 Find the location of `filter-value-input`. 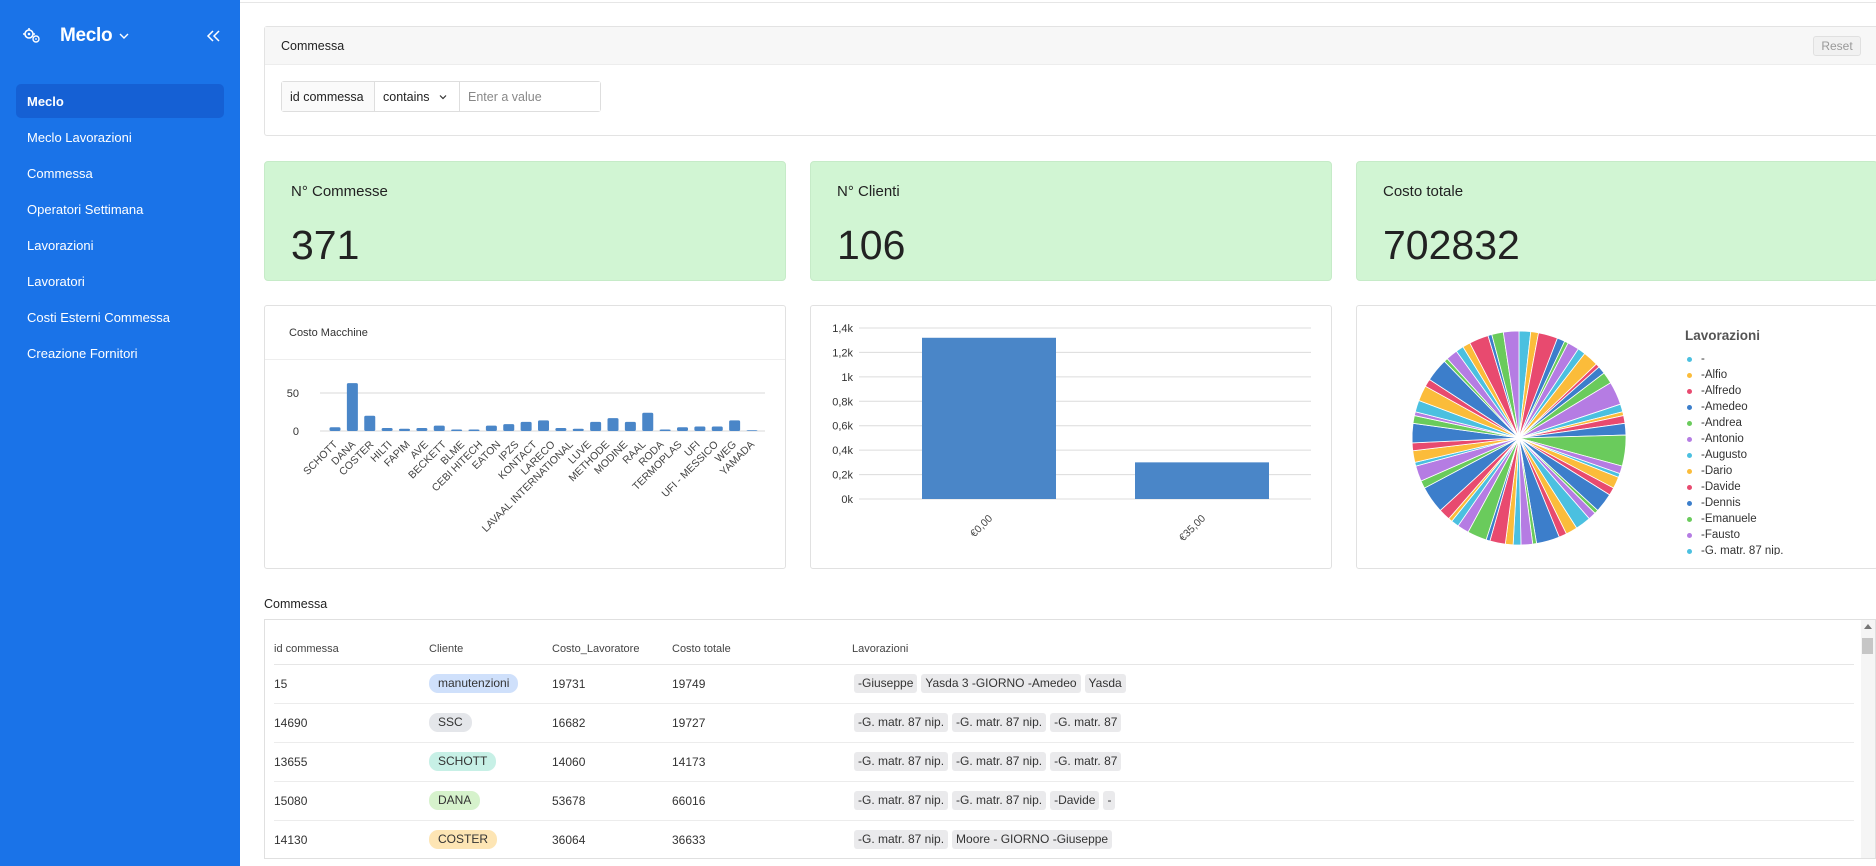

filter-value-input is located at coordinates (530, 96).